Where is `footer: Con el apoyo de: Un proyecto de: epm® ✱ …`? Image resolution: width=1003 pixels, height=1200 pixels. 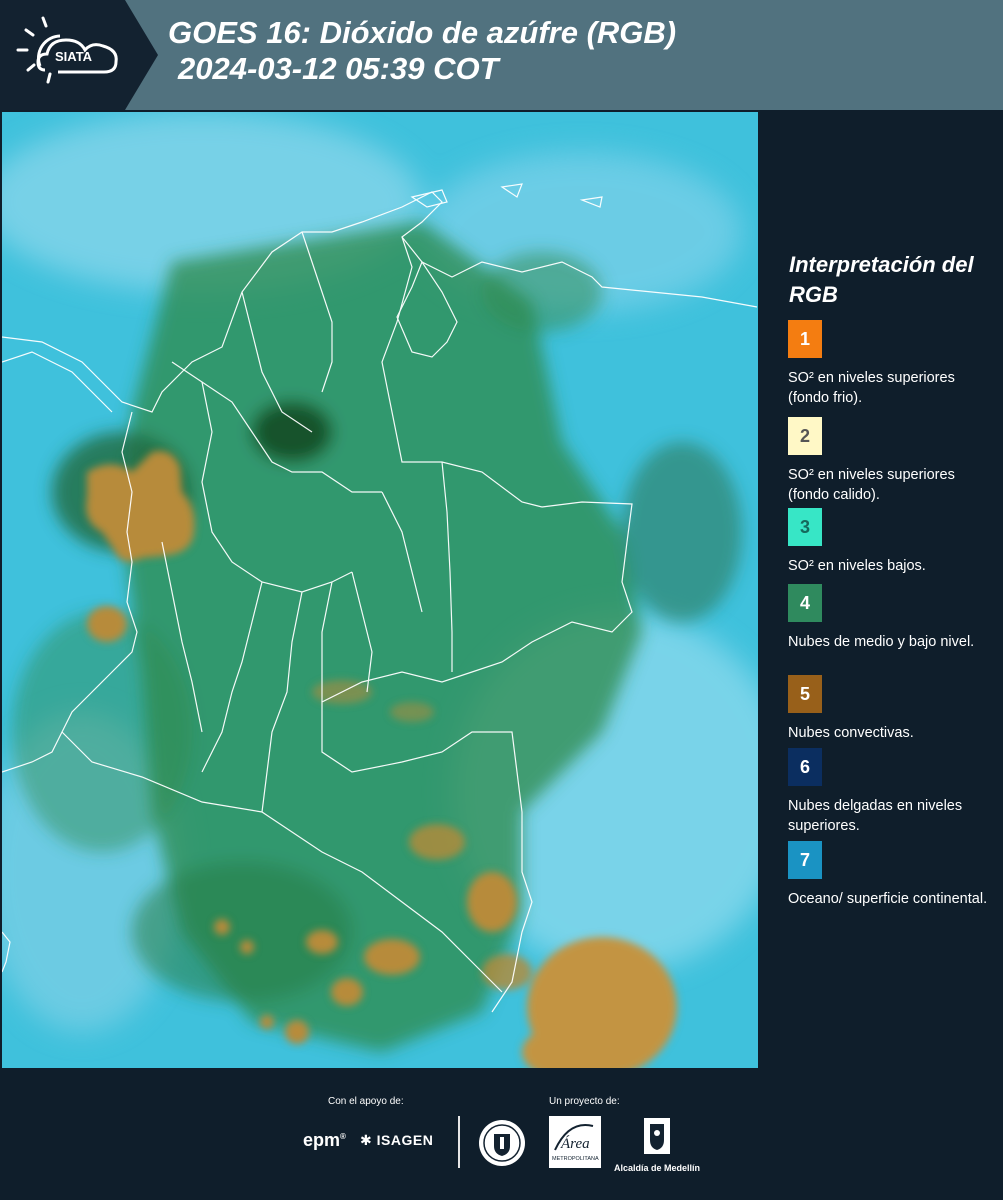 footer: Con el apoyo de: Un proyecto de: epm® ✱ … is located at coordinates (501, 1134).